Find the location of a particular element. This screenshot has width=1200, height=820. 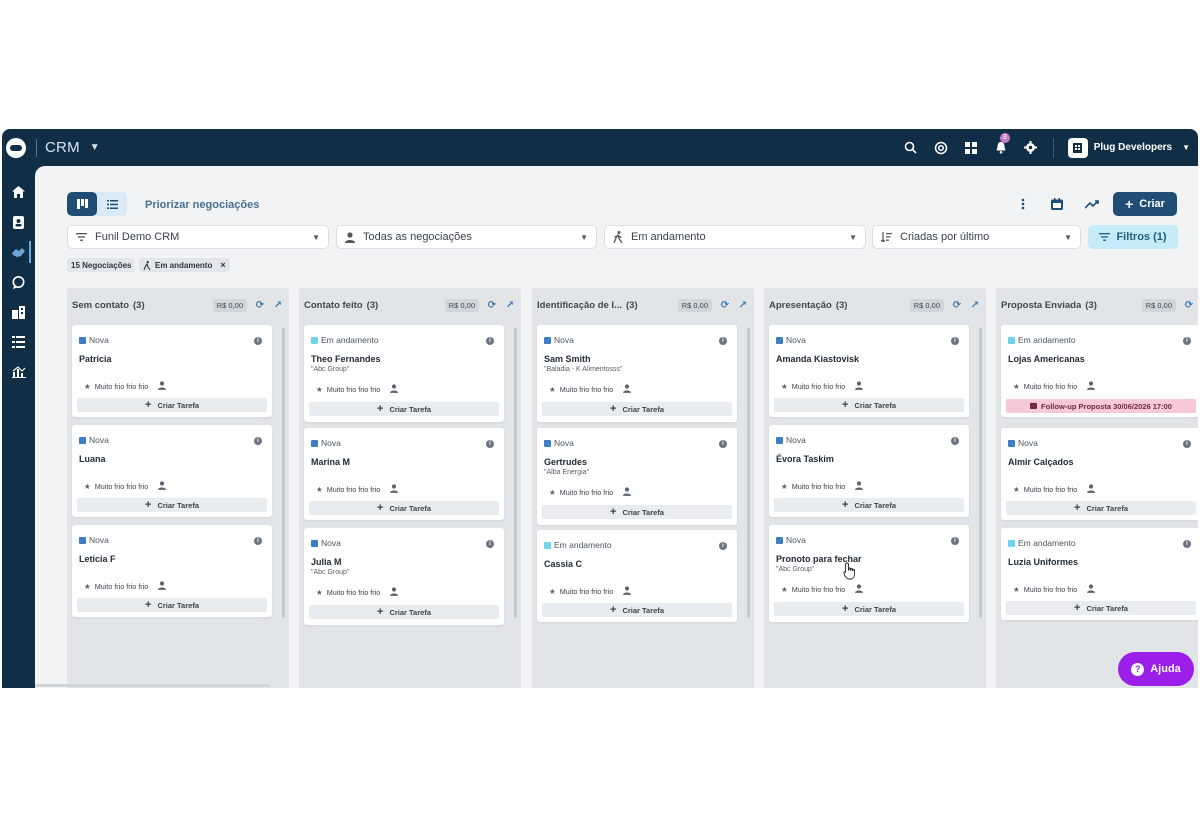

deal-name: Luzia Uniformes is located at coordinates (1043, 562).